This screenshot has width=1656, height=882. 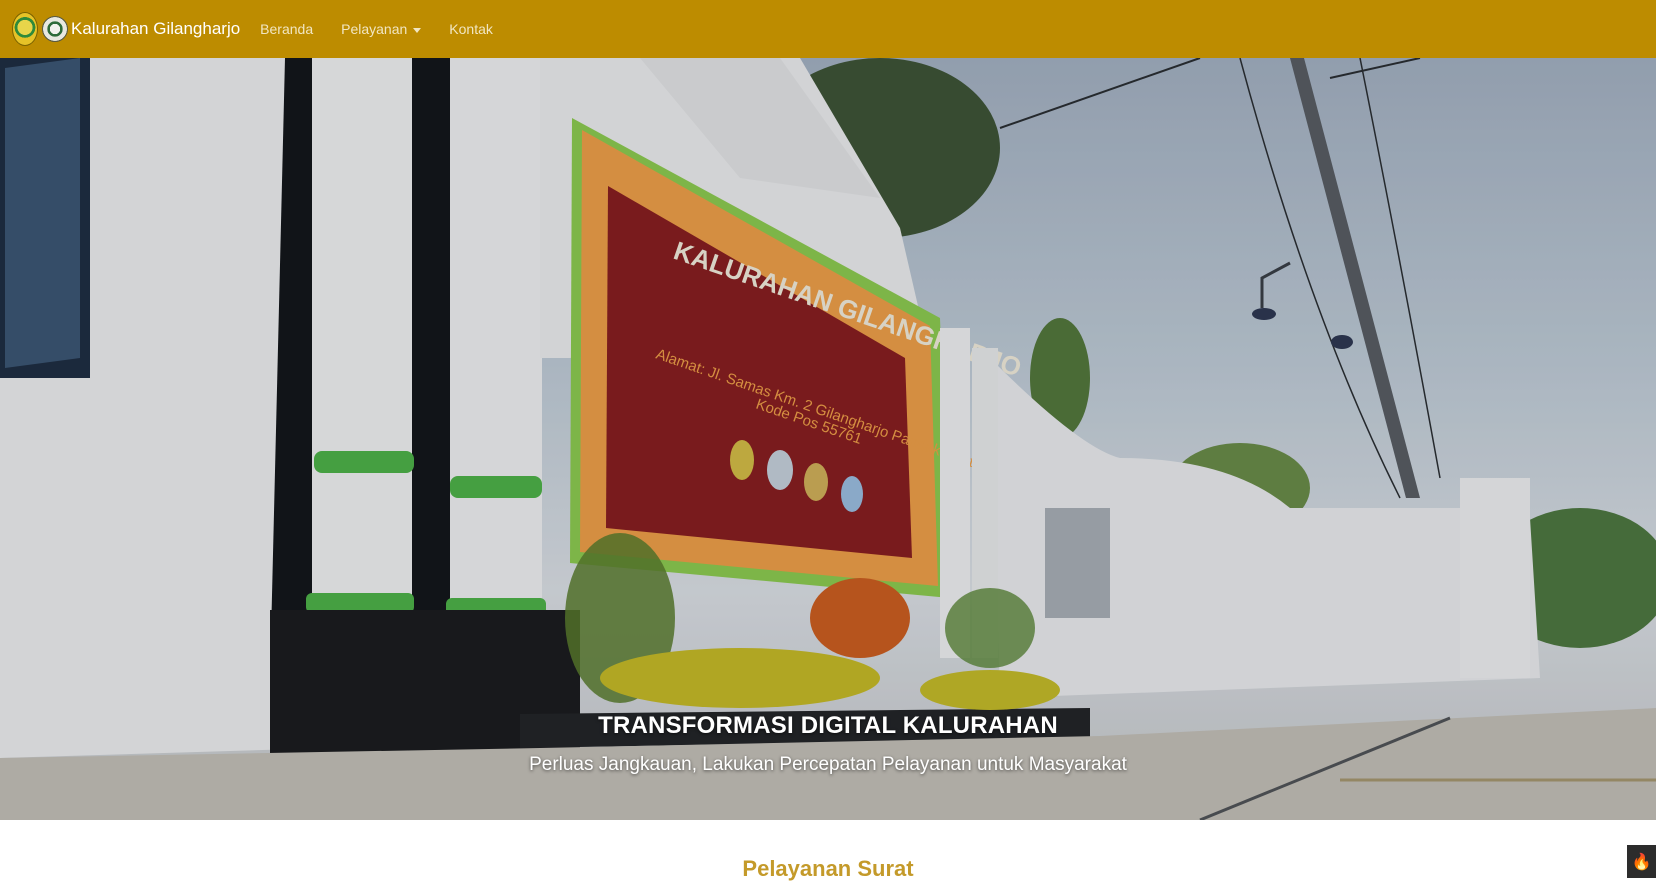 I want to click on nav-dropdown-label: Pelayanan, so click(x=374, y=29).